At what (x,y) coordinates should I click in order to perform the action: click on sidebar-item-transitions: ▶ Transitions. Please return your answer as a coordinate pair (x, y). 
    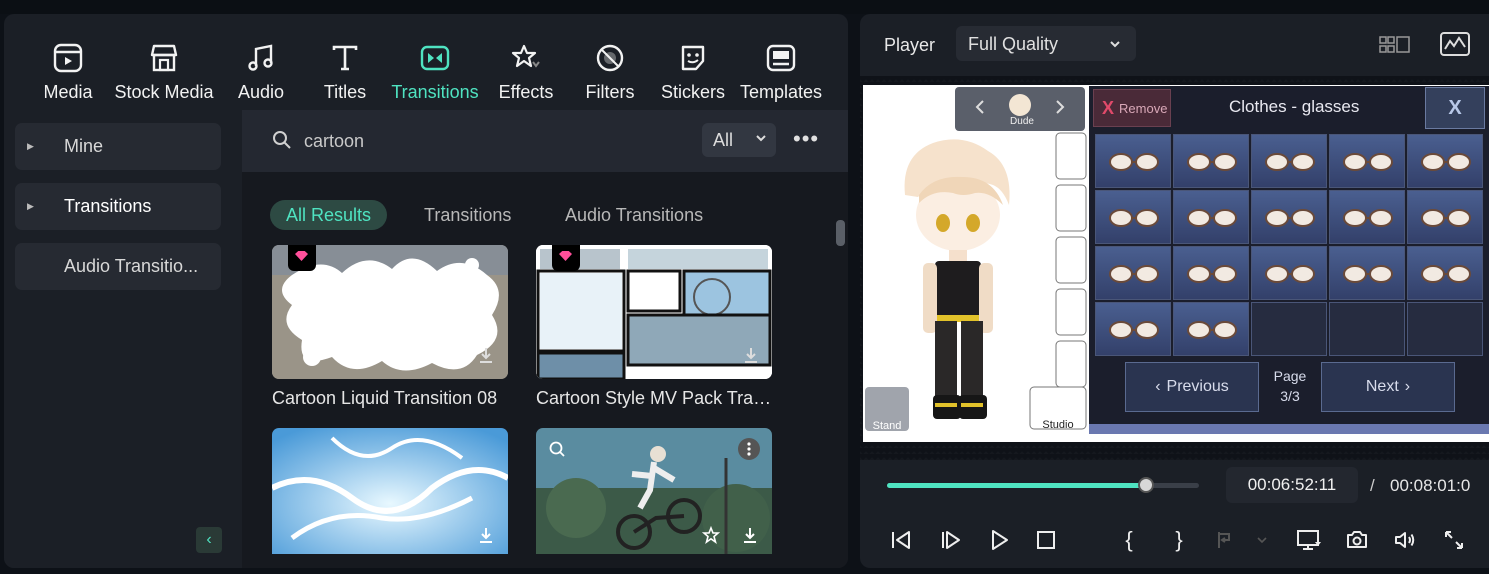
    Looking at the image, I should click on (118, 206).